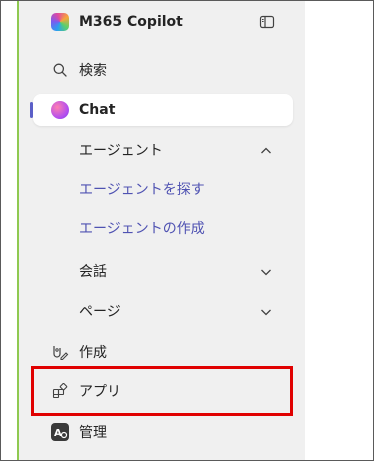  What do you see at coordinates (60, 110) in the screenshot?
I see `chat-icon` at bounding box center [60, 110].